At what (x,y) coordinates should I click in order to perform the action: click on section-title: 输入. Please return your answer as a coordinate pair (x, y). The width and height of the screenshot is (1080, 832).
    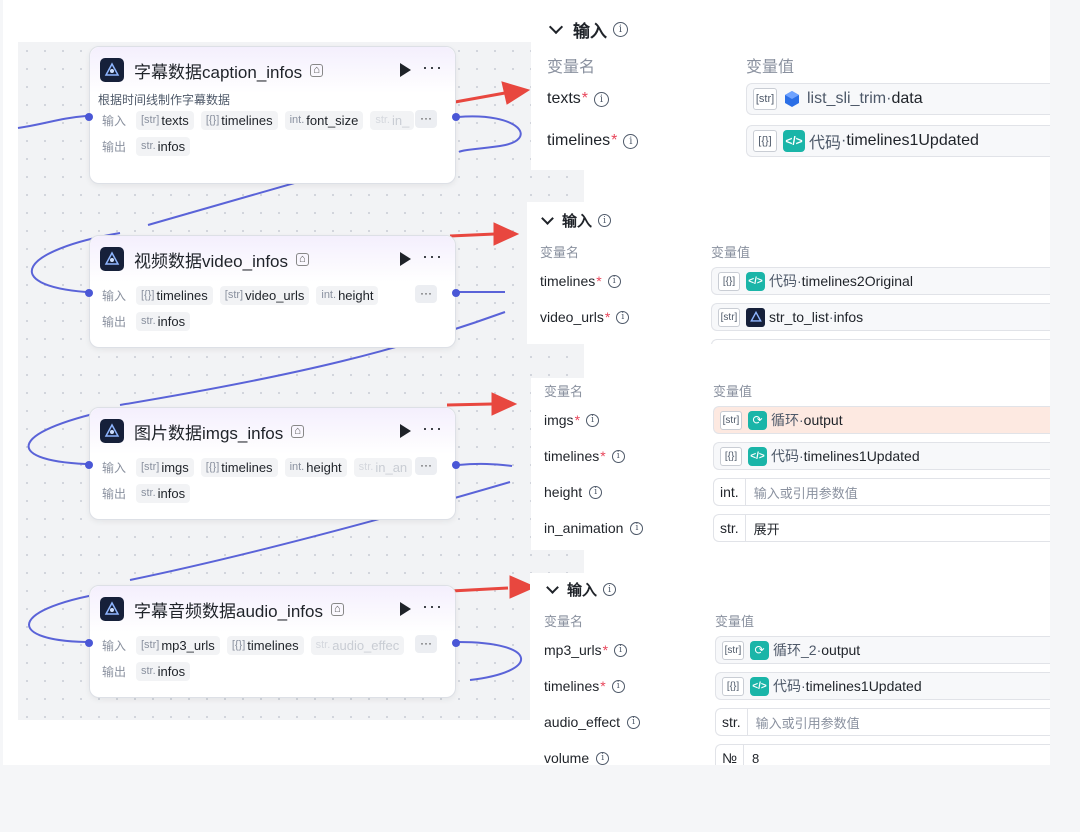
    Looking at the image, I should click on (590, 31).